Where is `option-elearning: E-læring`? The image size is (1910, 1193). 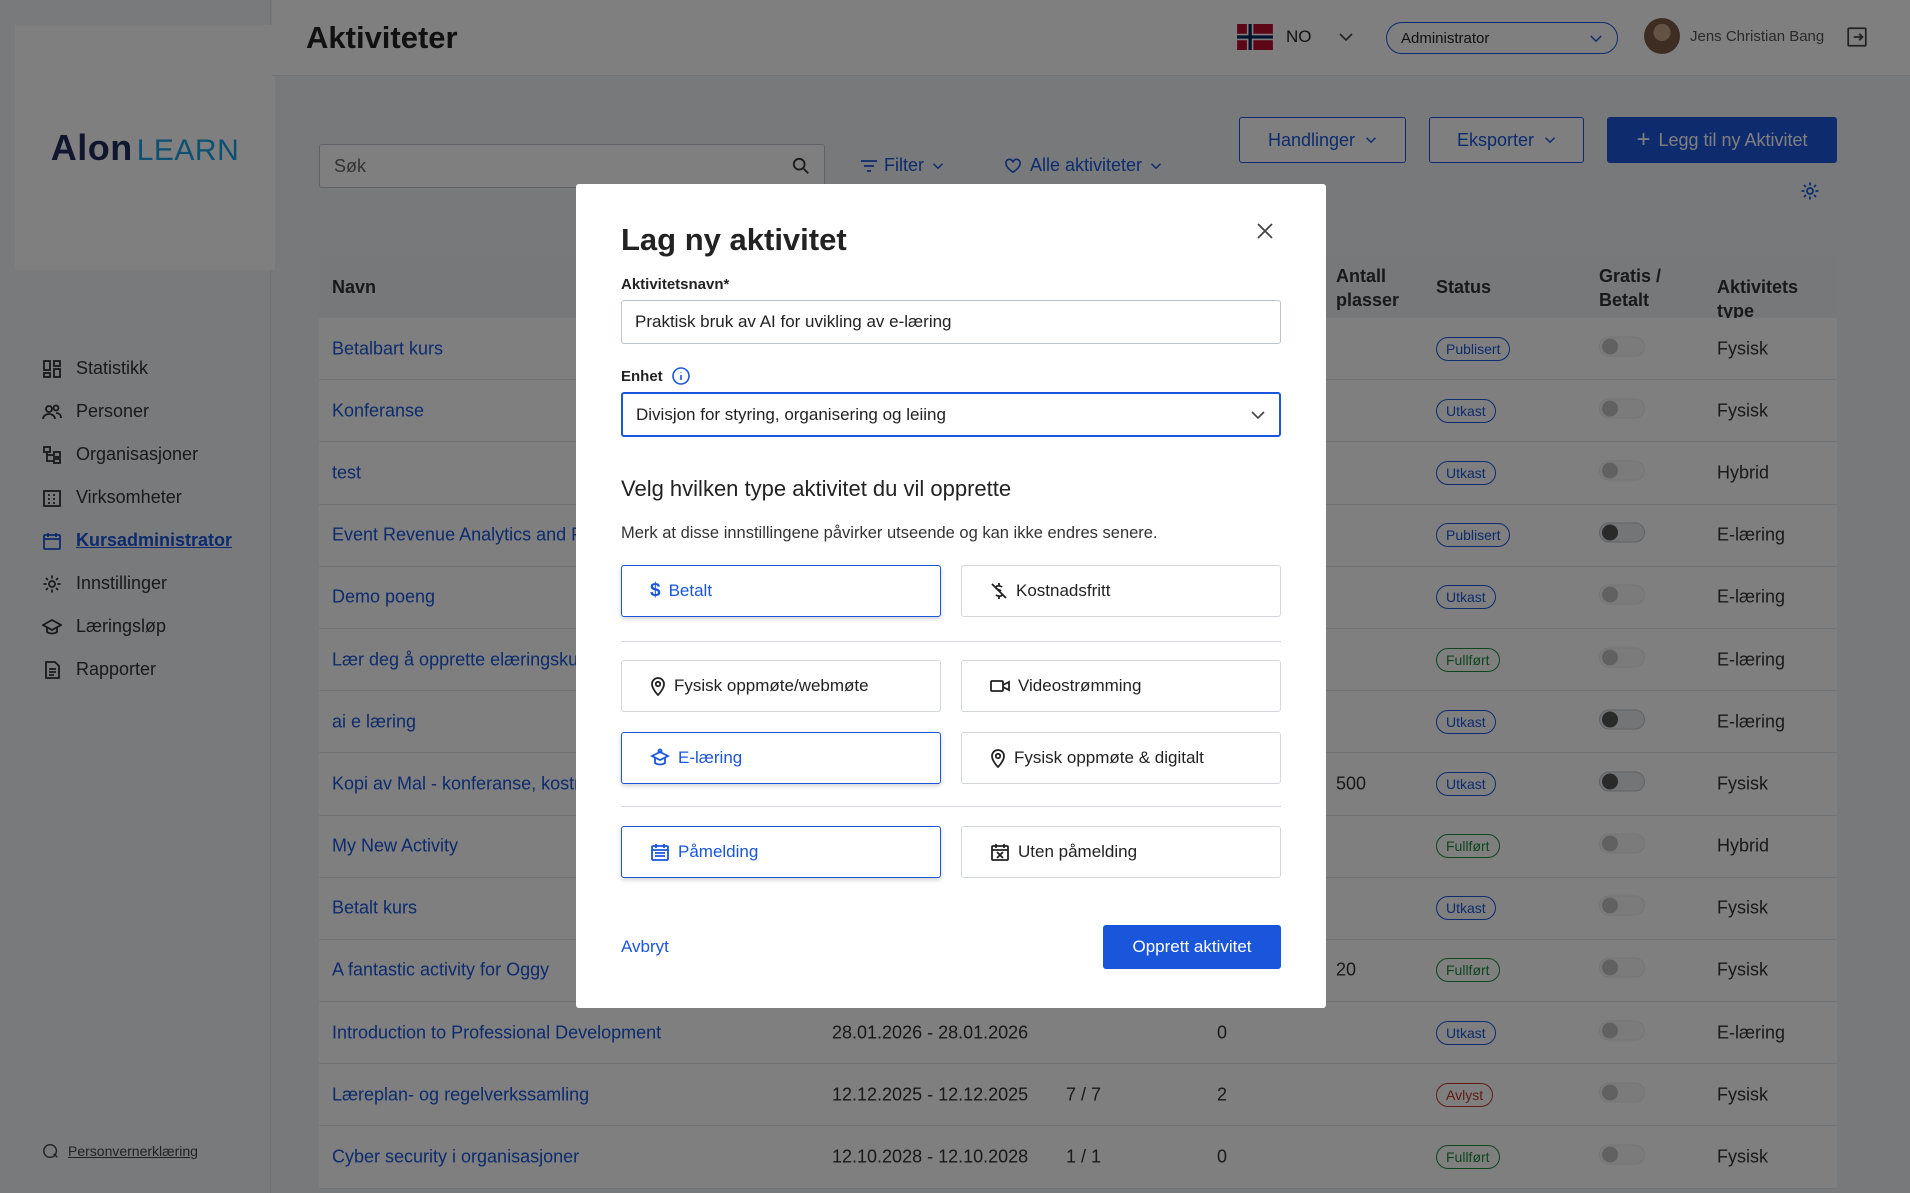
option-elearning: E-læring is located at coordinates (781, 758).